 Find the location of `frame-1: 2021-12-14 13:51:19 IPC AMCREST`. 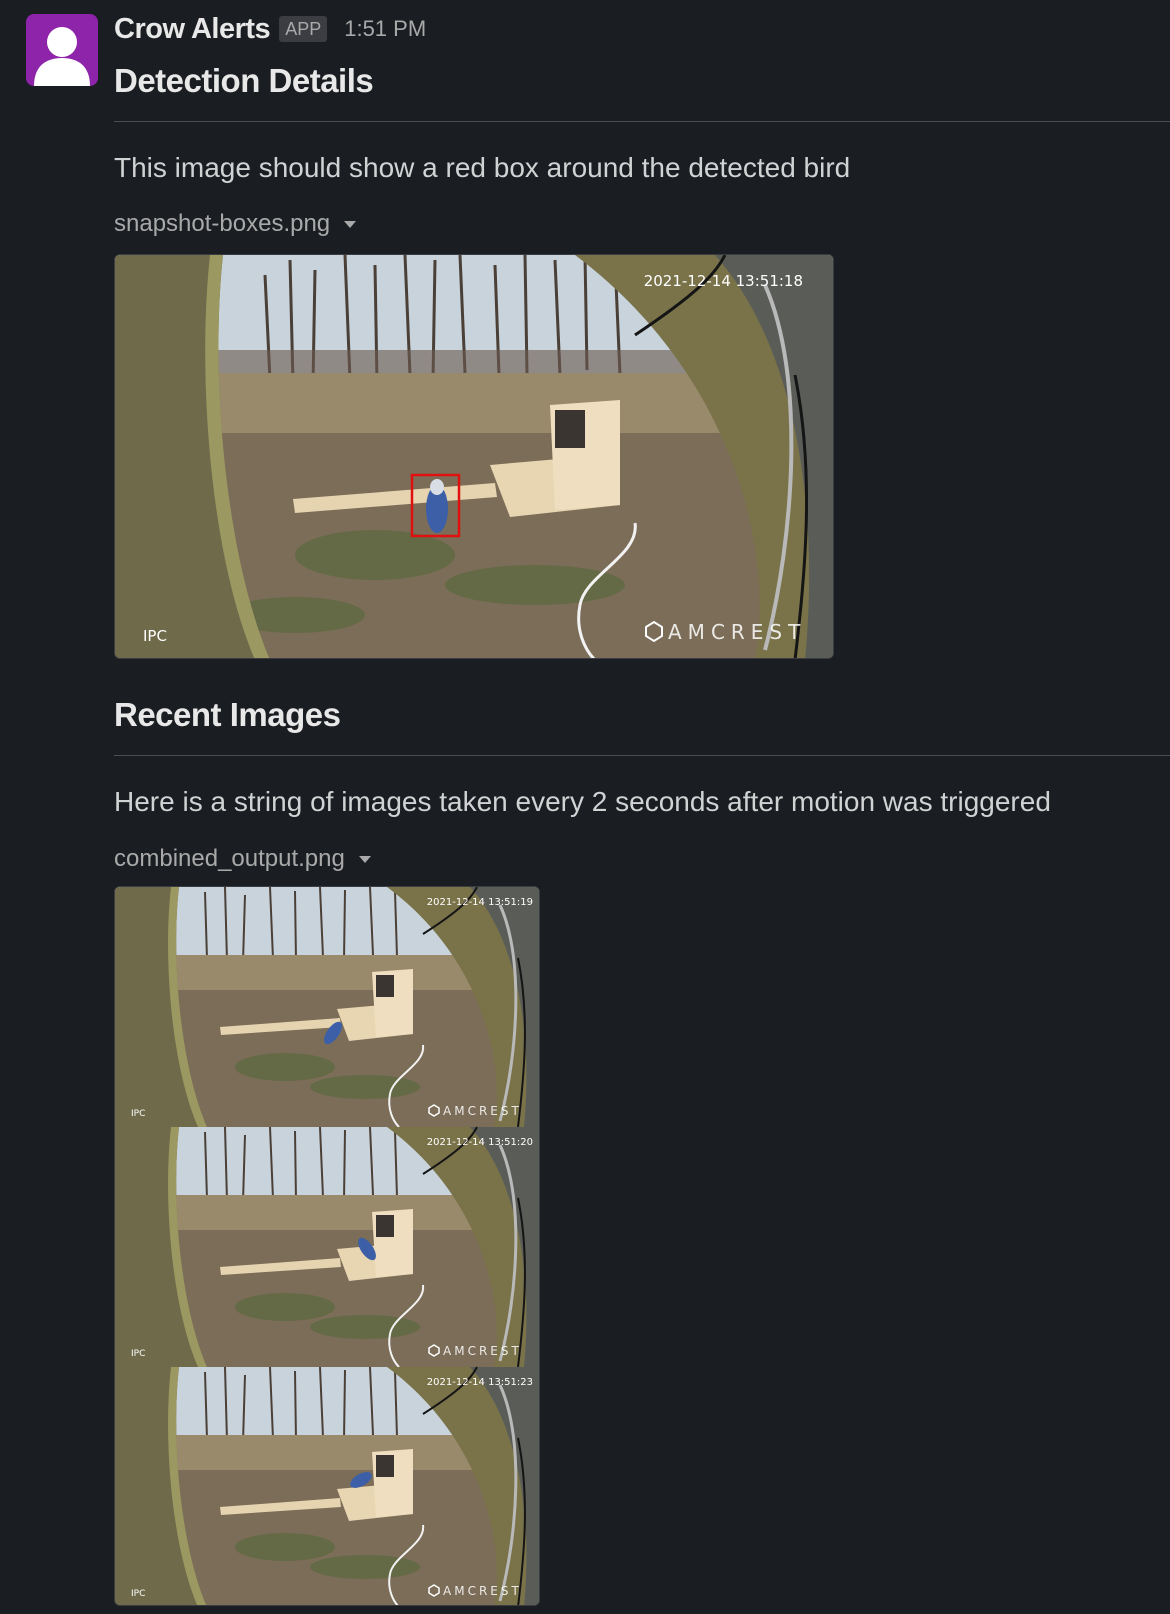

frame-1: 2021-12-14 13:51:19 IPC AMCREST is located at coordinates (327, 1008).